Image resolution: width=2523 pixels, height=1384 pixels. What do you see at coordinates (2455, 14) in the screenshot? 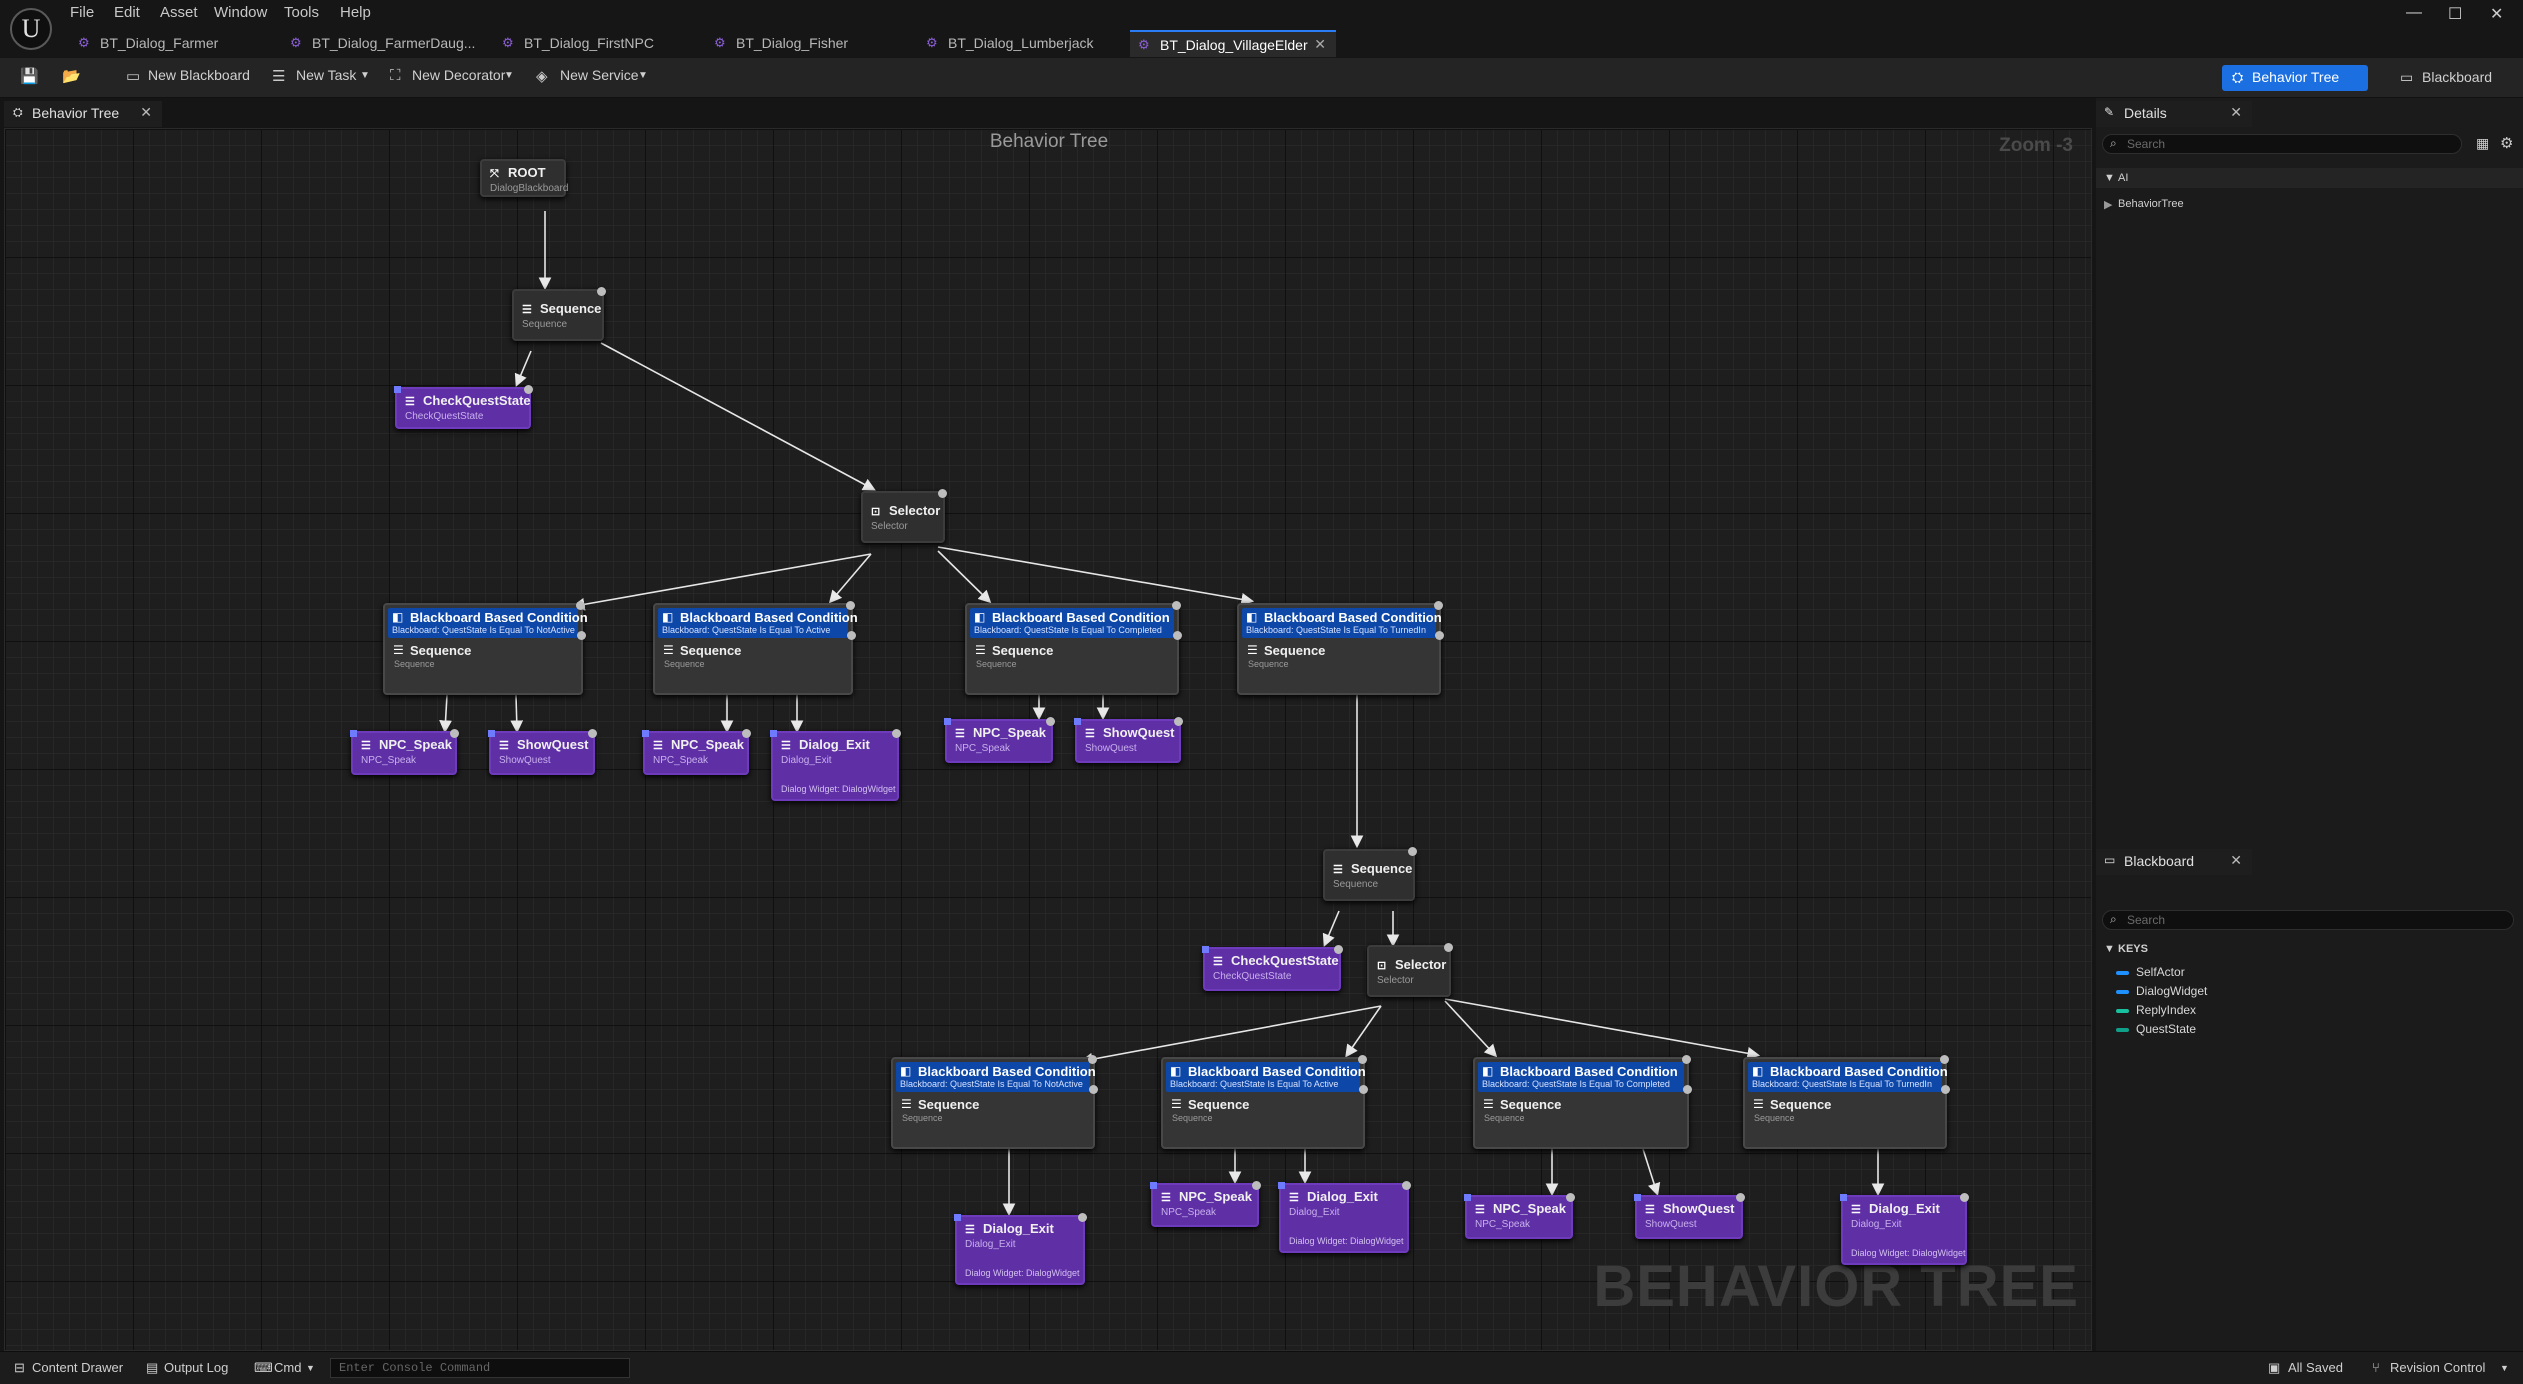
I see `maximize-icon: ☐` at bounding box center [2455, 14].